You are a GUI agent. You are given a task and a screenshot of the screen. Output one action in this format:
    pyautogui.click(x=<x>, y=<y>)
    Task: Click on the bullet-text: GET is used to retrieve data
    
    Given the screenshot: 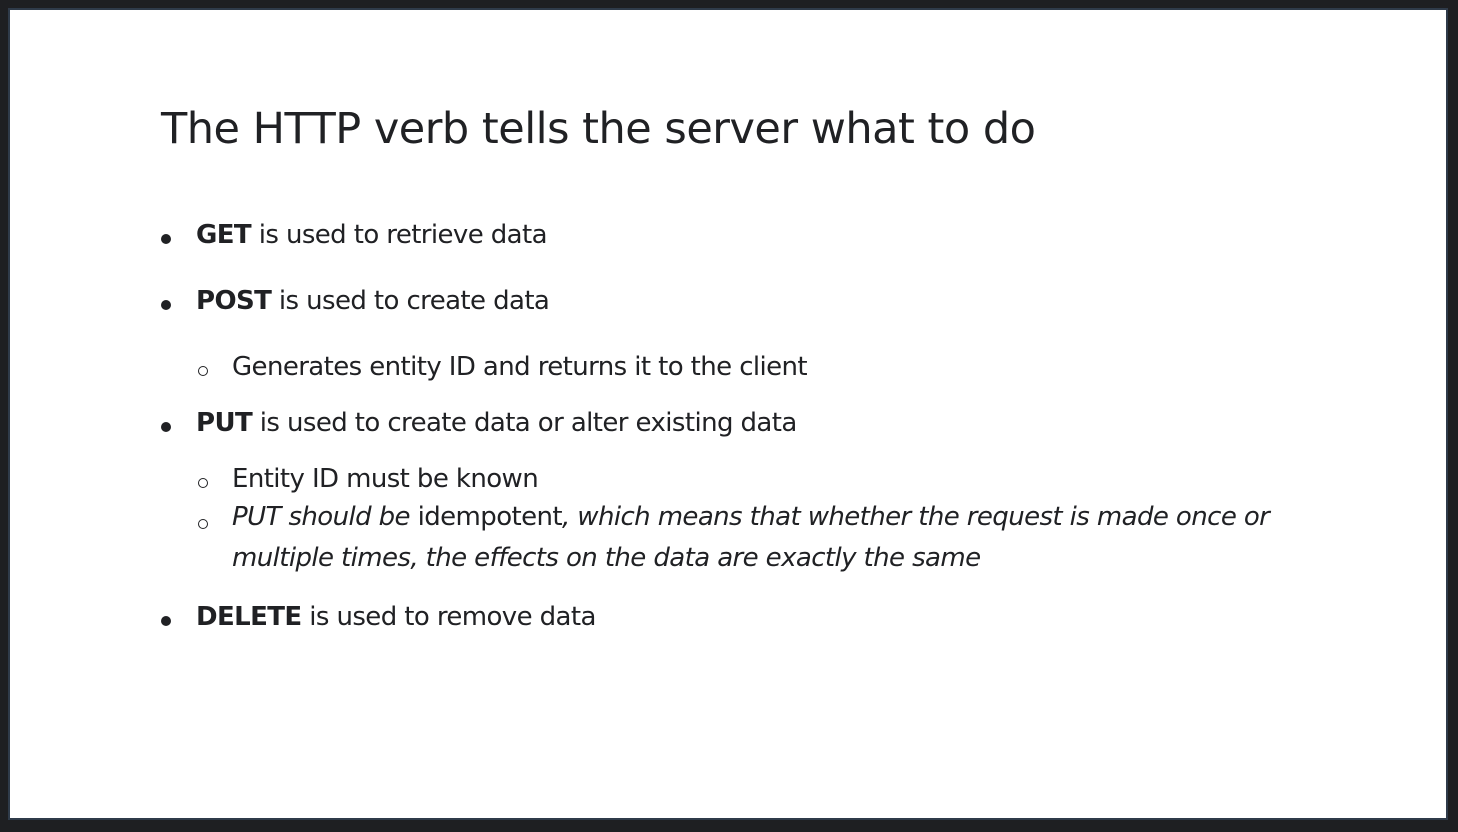 What is the action you would take?
    pyautogui.click(x=372, y=235)
    